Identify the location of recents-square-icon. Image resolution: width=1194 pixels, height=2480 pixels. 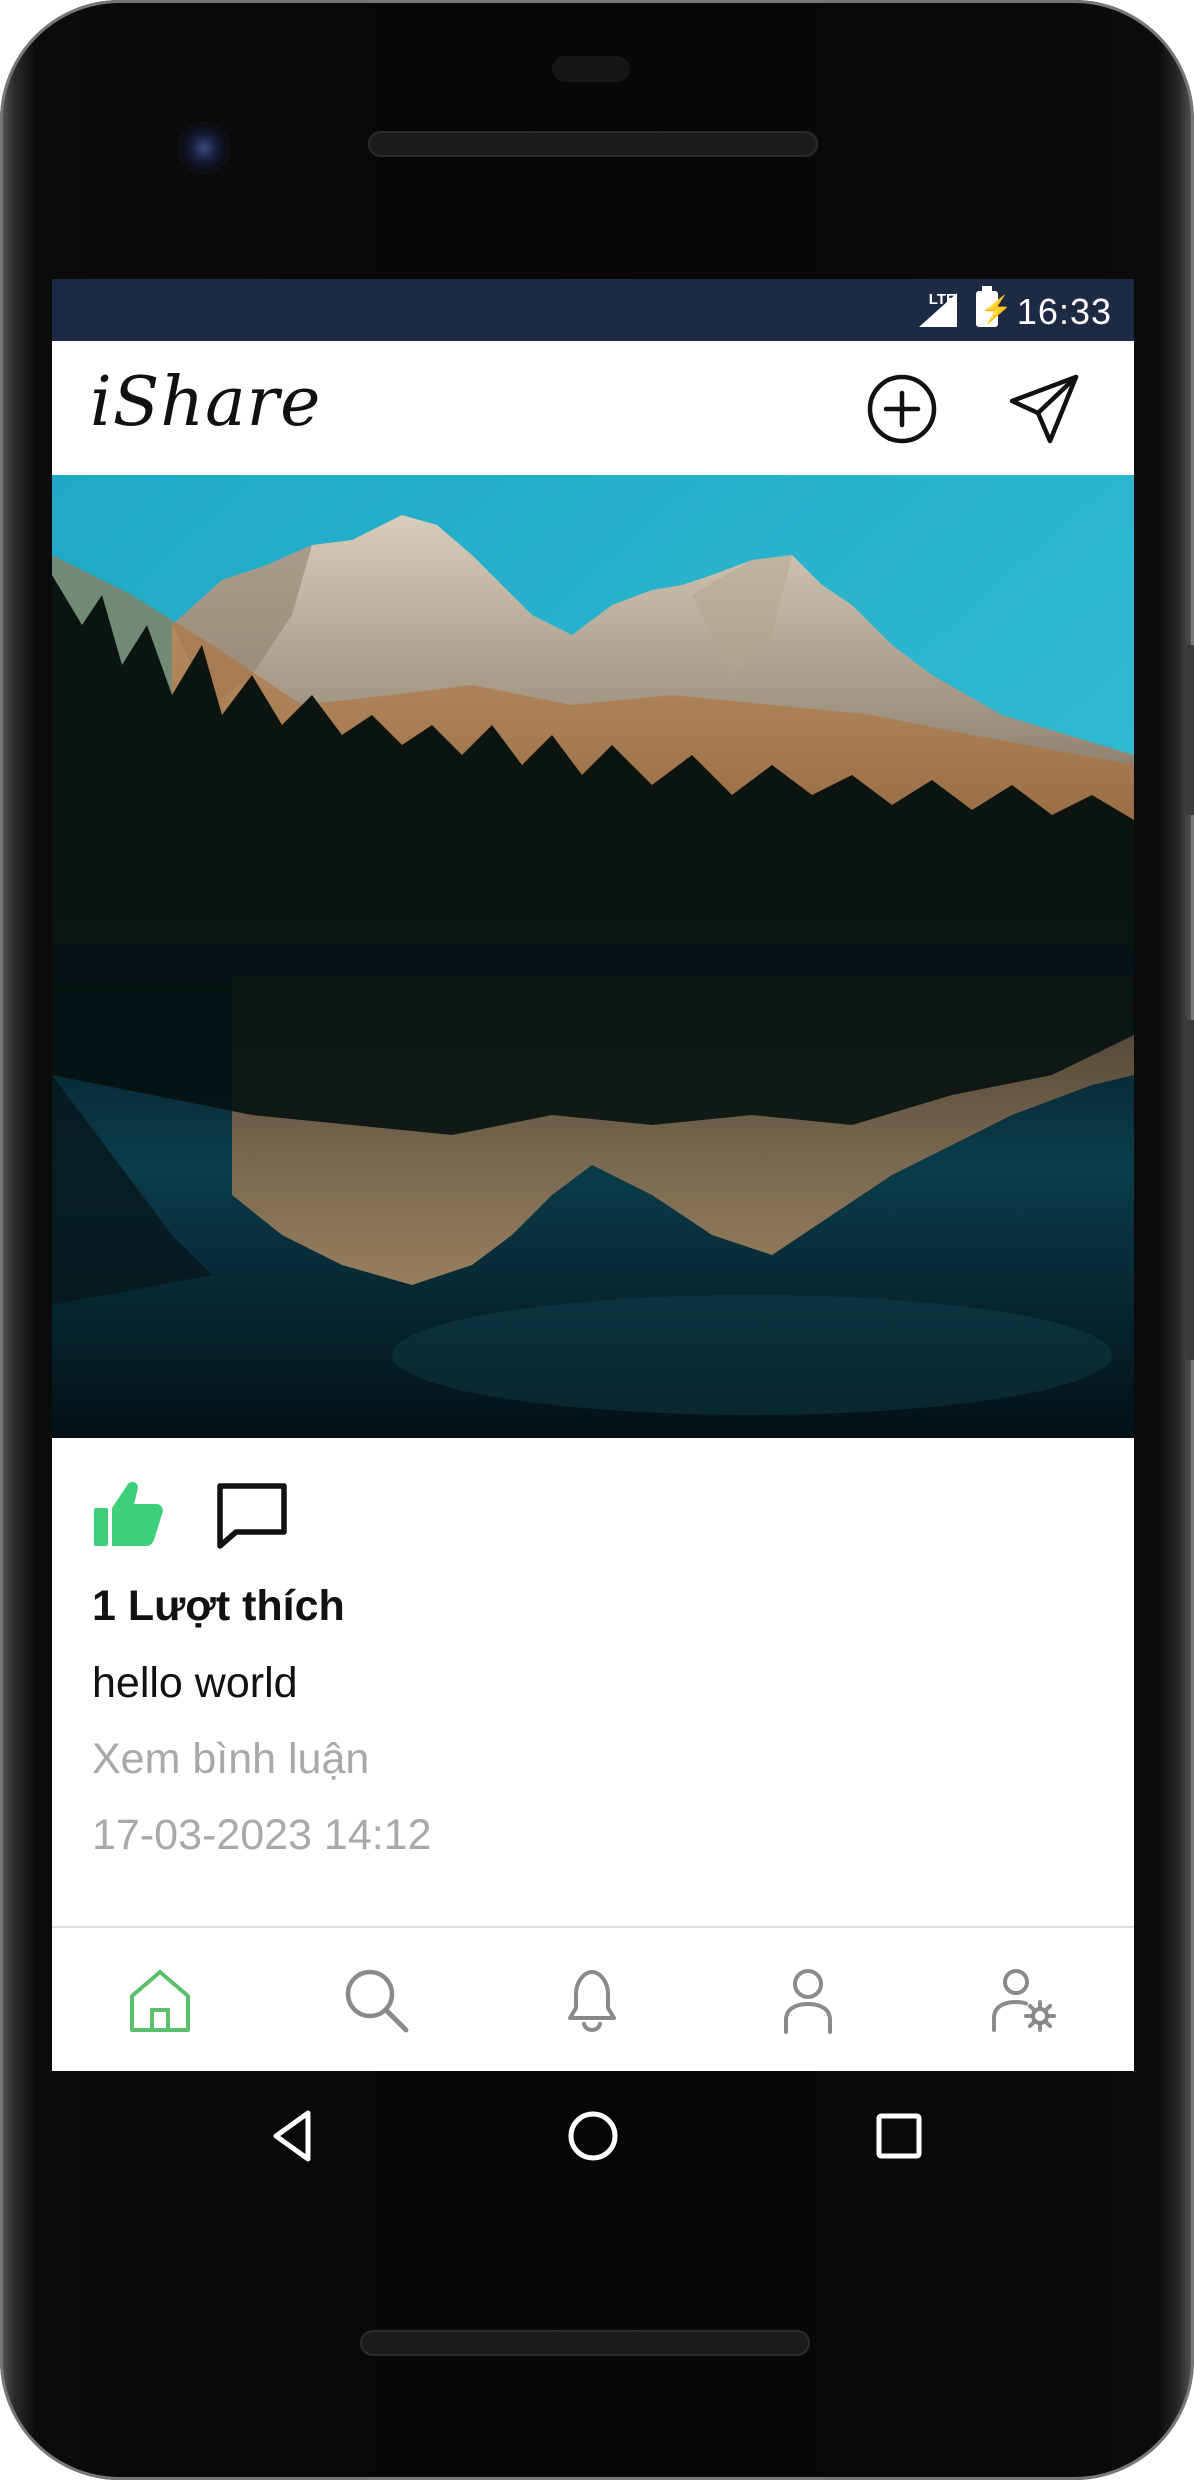
(899, 2136).